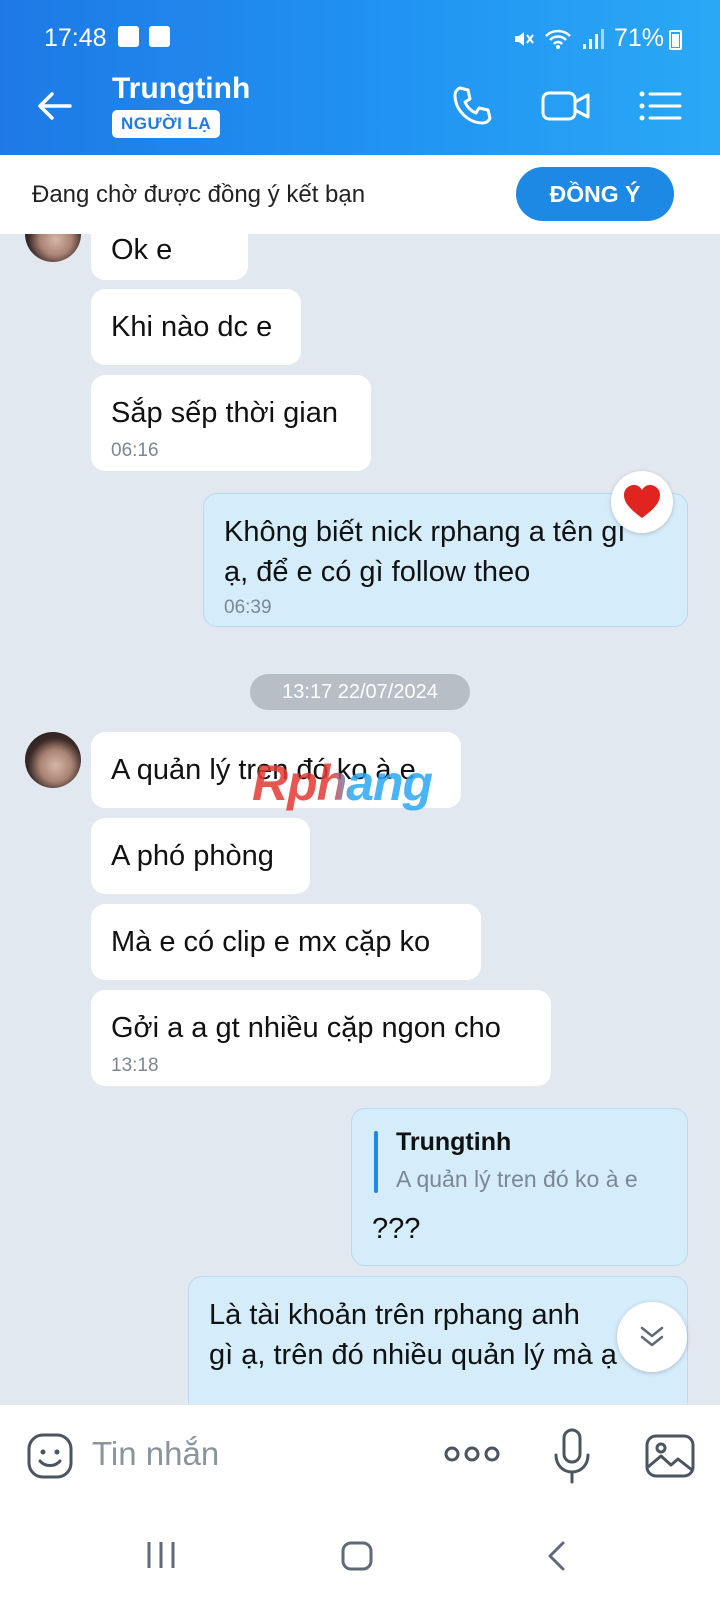 This screenshot has height=1600, width=720. I want to click on message-text: Ok e, so click(142, 250).